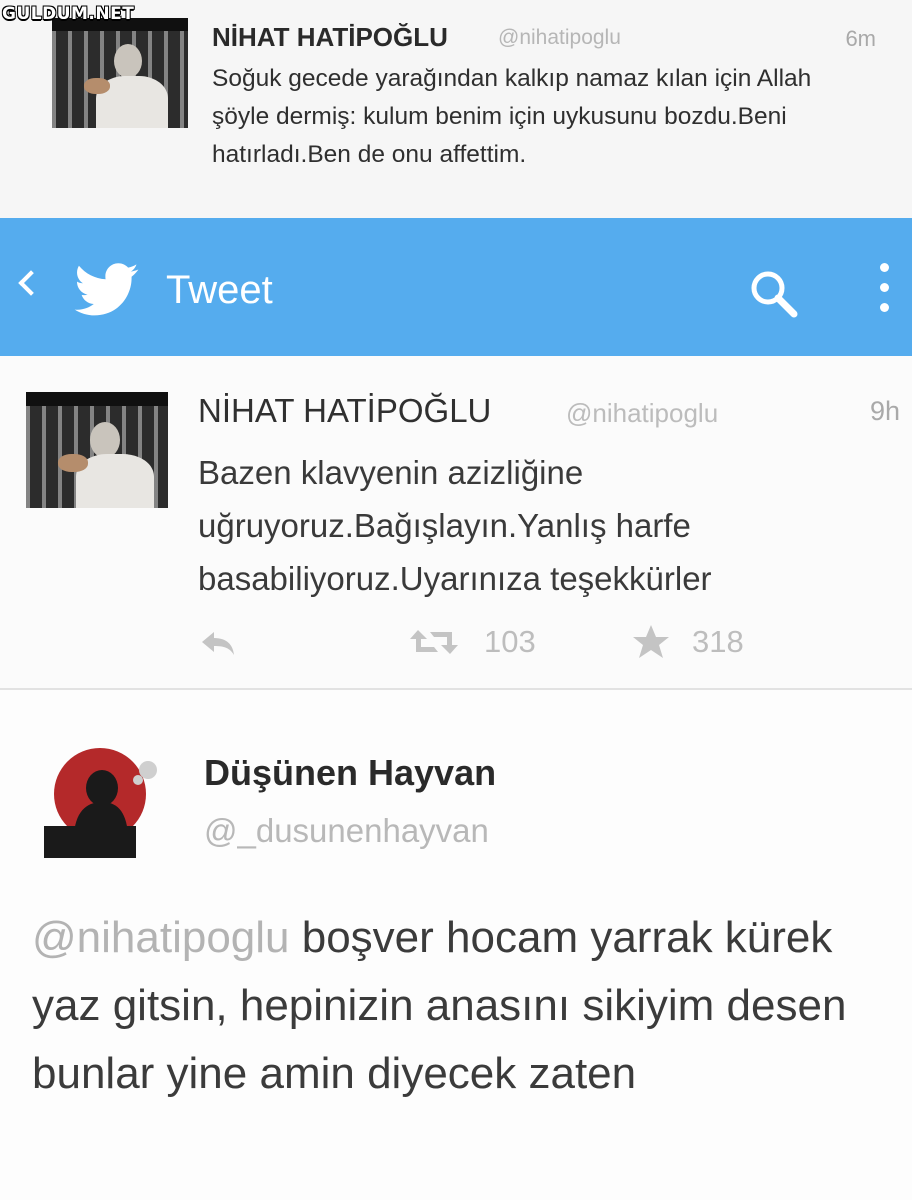 Image resolution: width=912 pixels, height=1200 pixels. I want to click on favorite-count: 318, so click(718, 641).